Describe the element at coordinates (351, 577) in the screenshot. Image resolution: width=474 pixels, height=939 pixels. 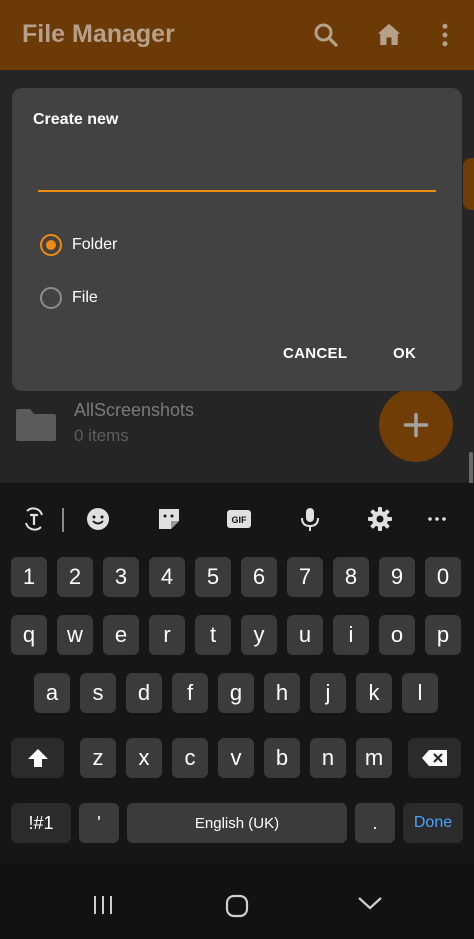
I see `key-8: 8` at that location.